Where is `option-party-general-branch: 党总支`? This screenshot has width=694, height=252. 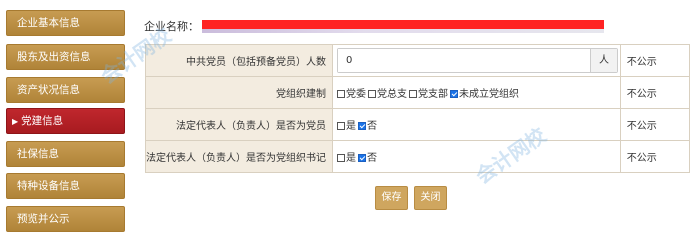 option-party-general-branch: 党总支 is located at coordinates (387, 94).